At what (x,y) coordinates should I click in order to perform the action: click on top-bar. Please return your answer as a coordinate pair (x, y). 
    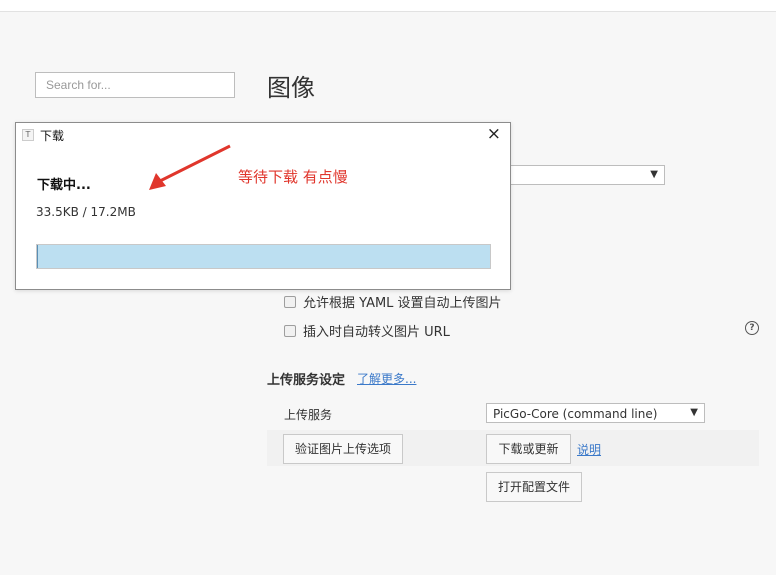
    Looking at the image, I should click on (388, 6).